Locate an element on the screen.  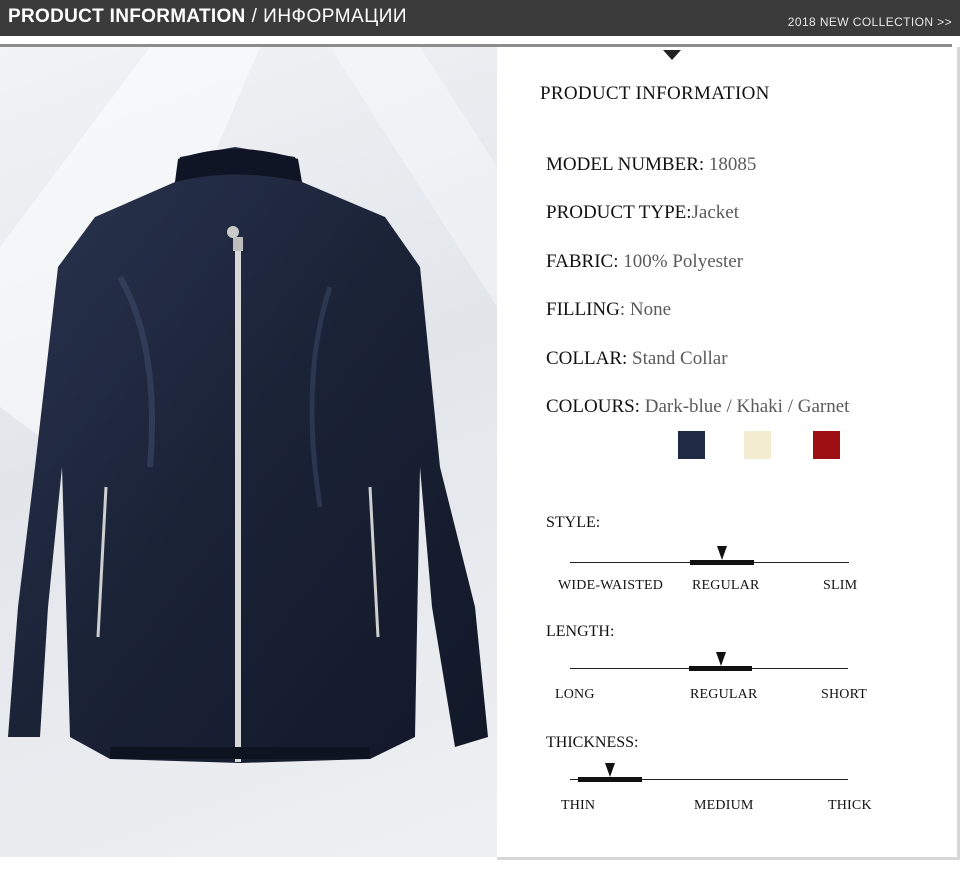
spec-model-number: MODEL NUMBER: 18085 is located at coordinates (651, 165).